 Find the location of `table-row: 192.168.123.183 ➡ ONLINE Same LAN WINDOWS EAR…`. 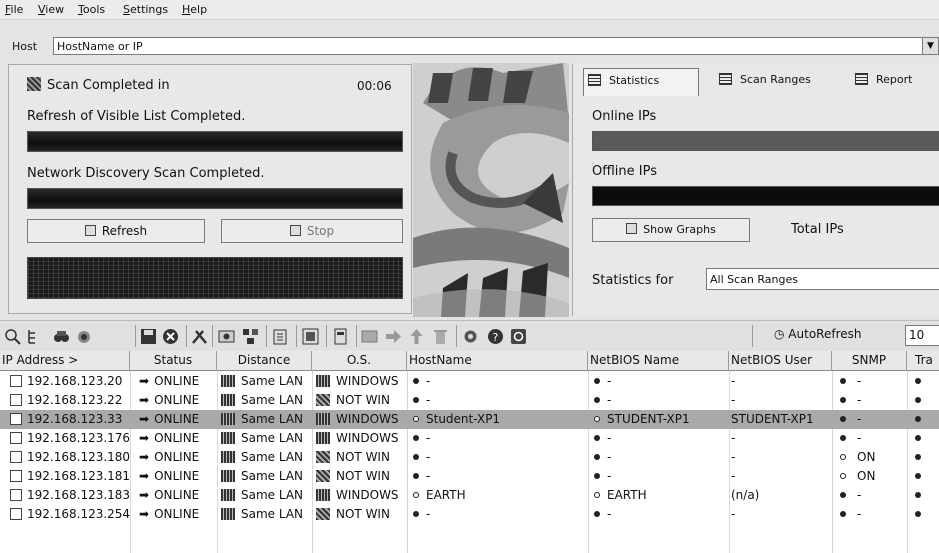

table-row: 192.168.123.183 ➡ ONLINE Same LAN WINDOWS EAR… is located at coordinates (469, 495).